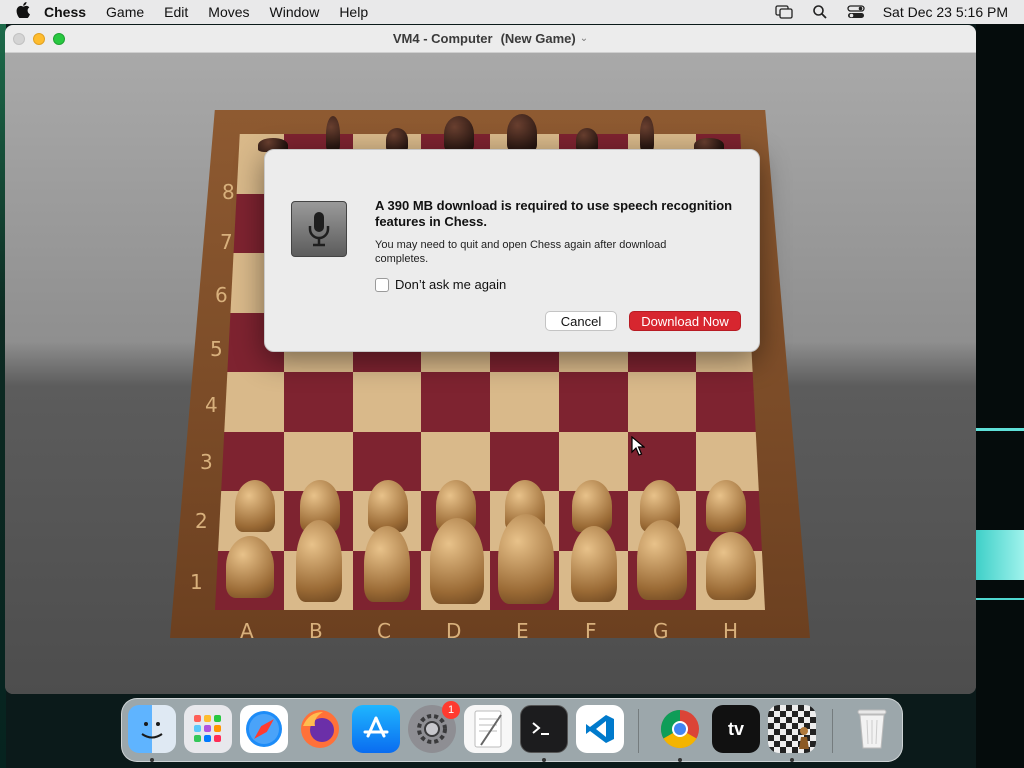  Describe the element at coordinates (600, 729) in the screenshot. I see `dock-vscode-icon` at that location.